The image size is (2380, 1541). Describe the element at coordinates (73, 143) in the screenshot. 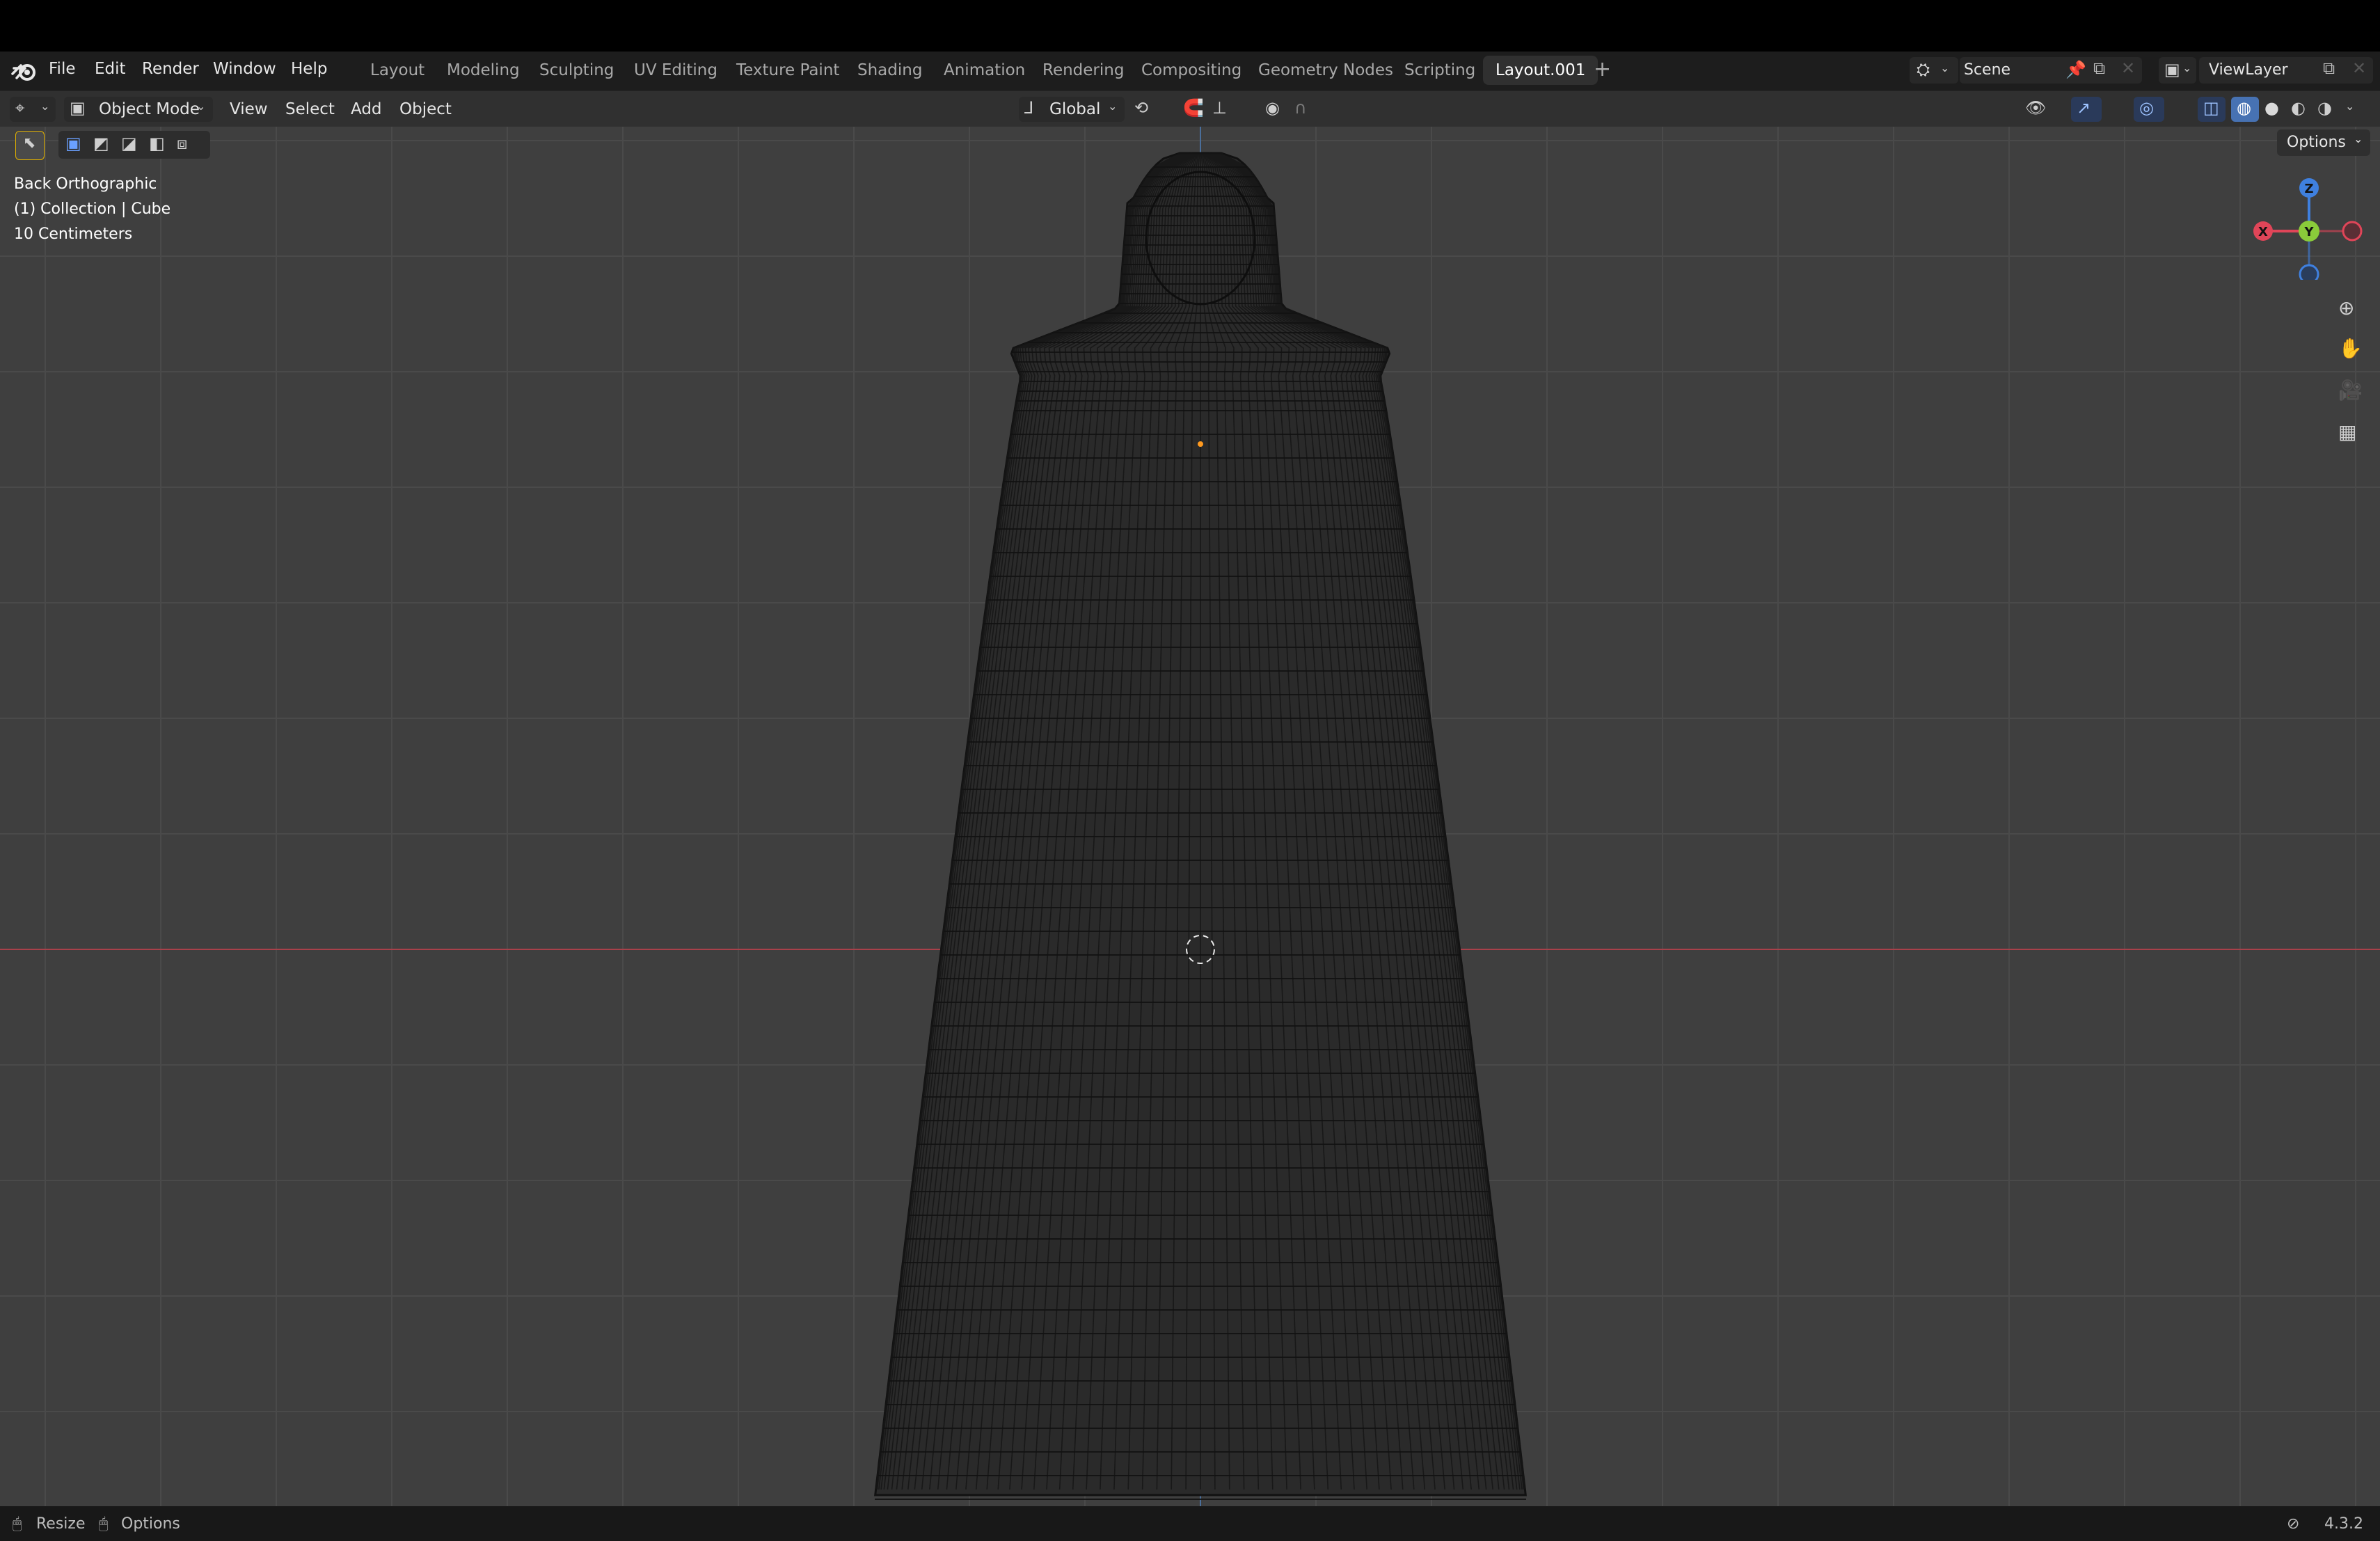

I see `select-new-icon: ▣` at that location.